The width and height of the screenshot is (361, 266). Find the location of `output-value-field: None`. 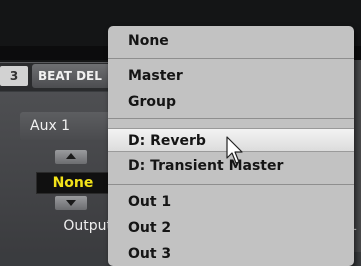

output-value-field: None is located at coordinates (73, 183).